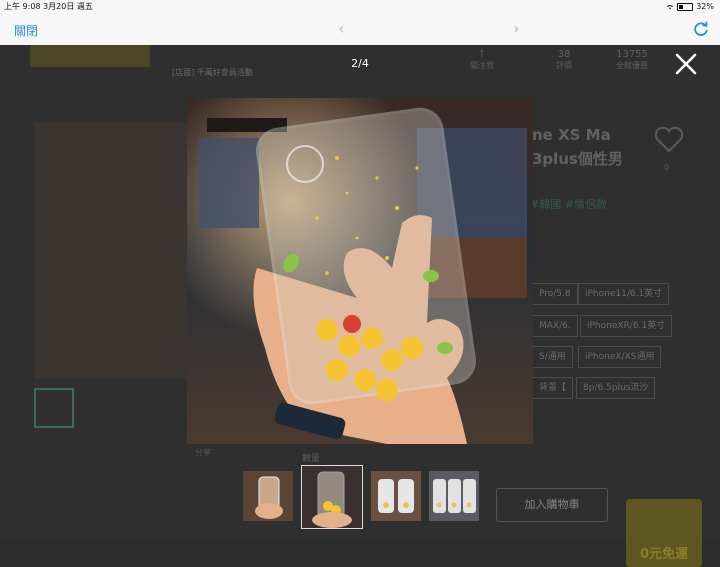 The height and width of the screenshot is (567, 720). Describe the element at coordinates (624, 294) in the screenshot. I see `option-chip: iPhone11/6.1英寸` at that location.